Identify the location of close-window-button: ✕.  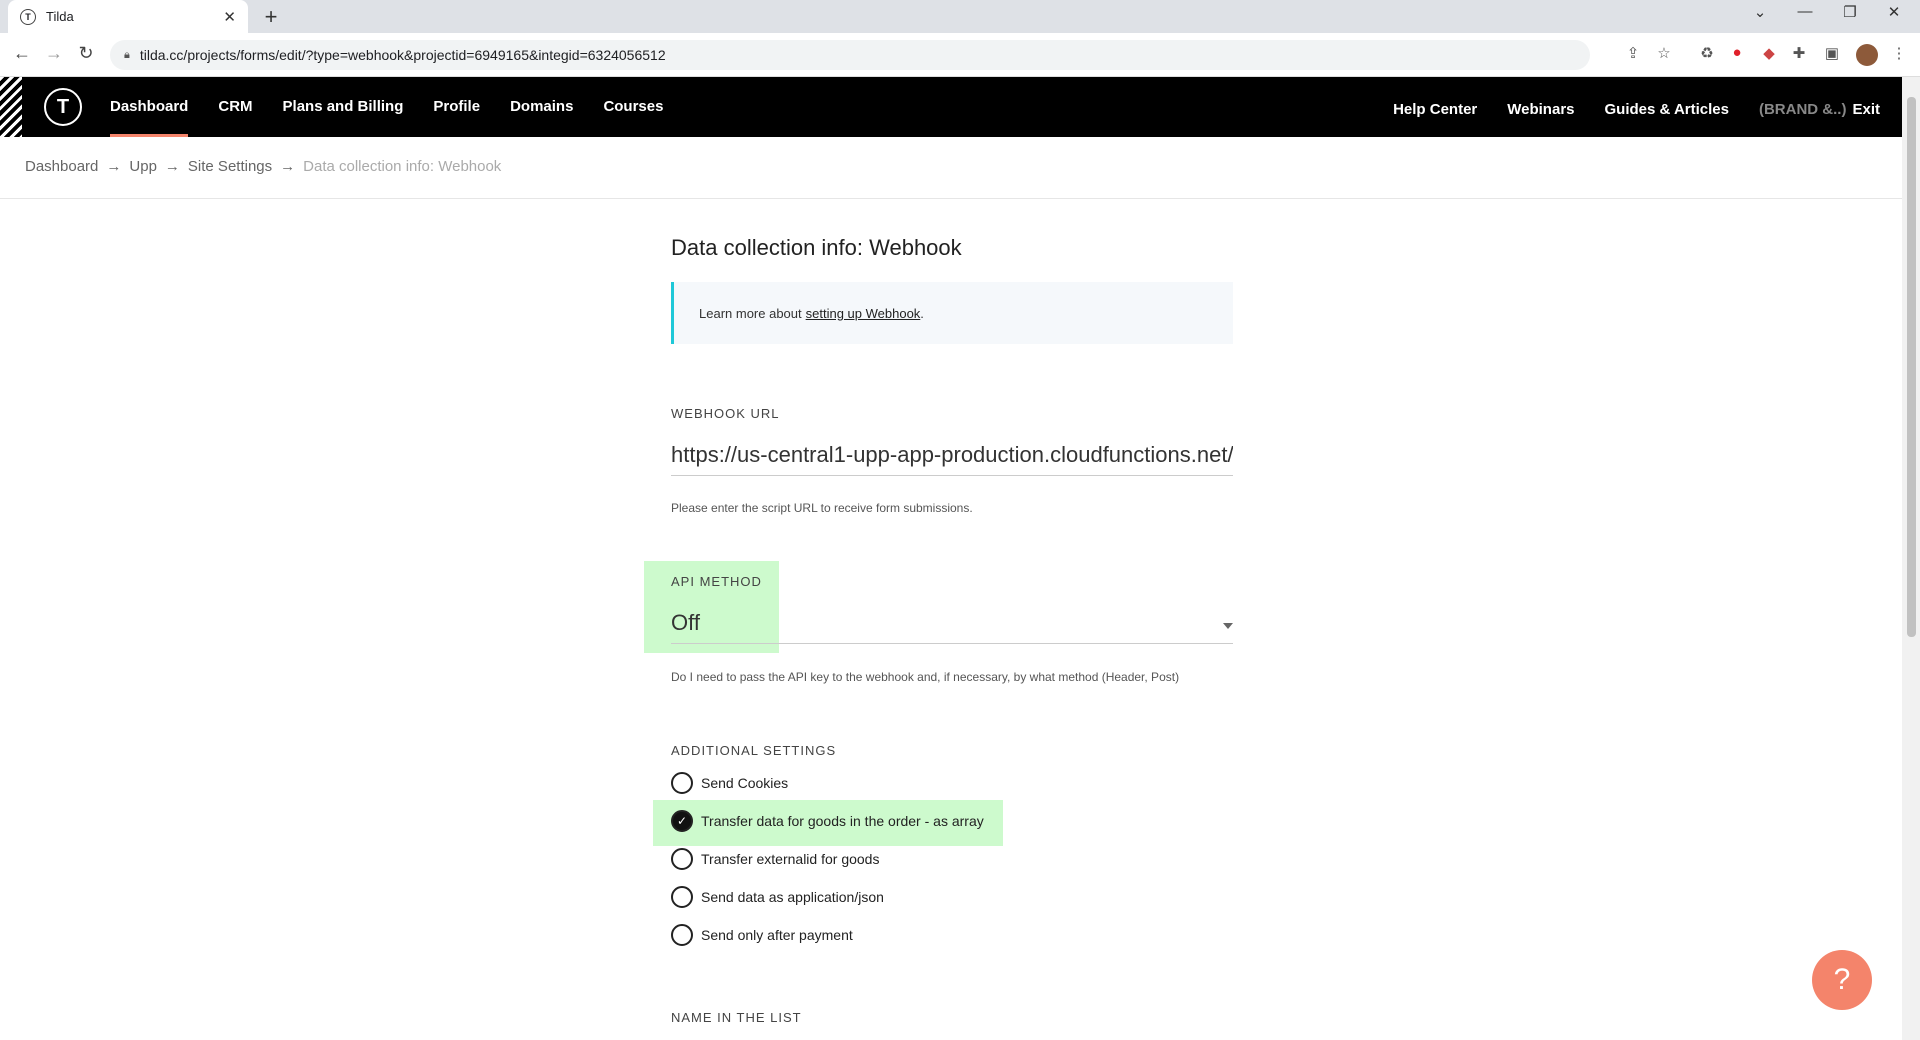
(1894, 12).